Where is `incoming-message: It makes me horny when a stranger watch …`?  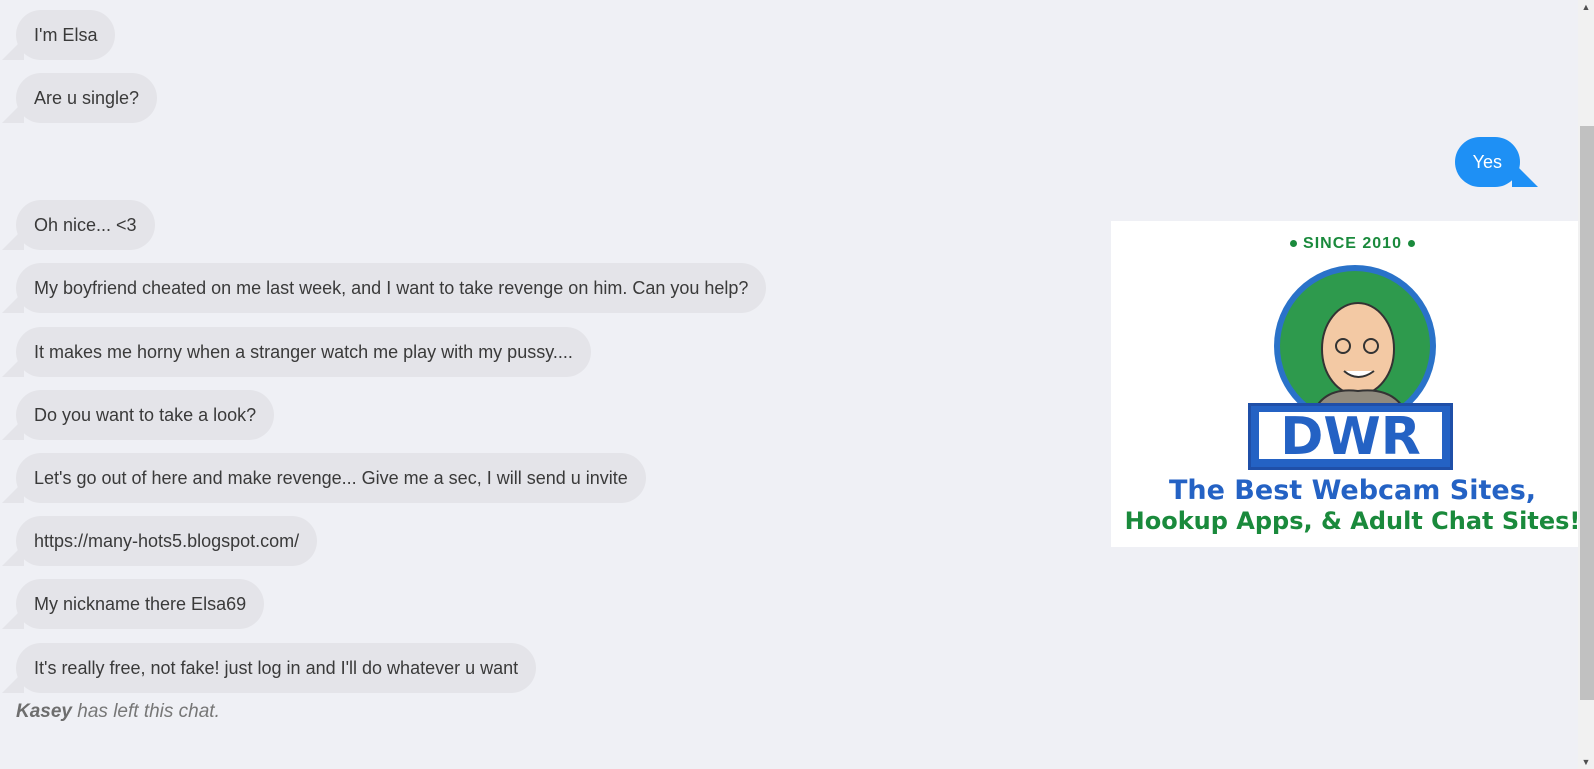 incoming-message: It makes me horny when a stranger watch … is located at coordinates (303, 352).